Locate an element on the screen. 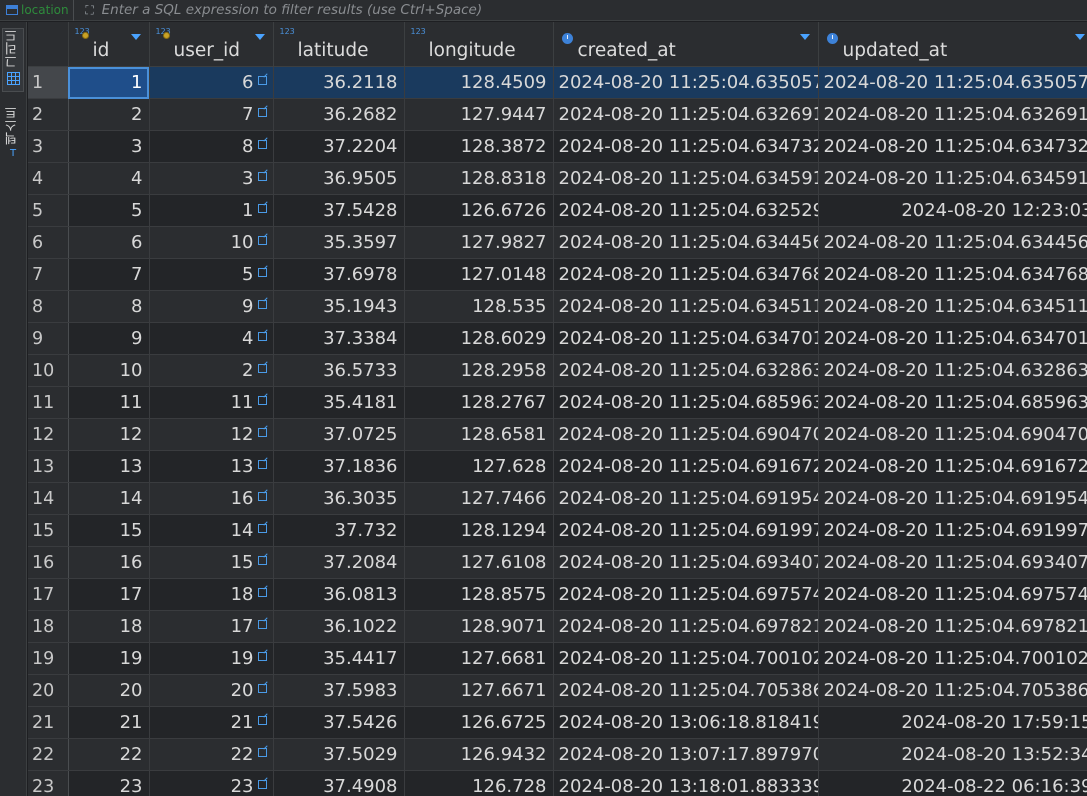 Image resolution: width=1087 pixels, height=796 pixels. cell-updated-at: 2024-08-20 11:25:04.632863 is located at coordinates (952, 370).